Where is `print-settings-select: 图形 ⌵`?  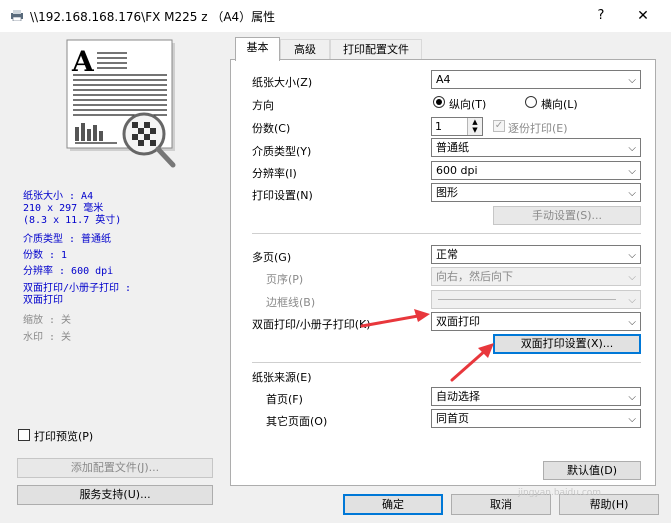 print-settings-select: 图形 ⌵ is located at coordinates (536, 192).